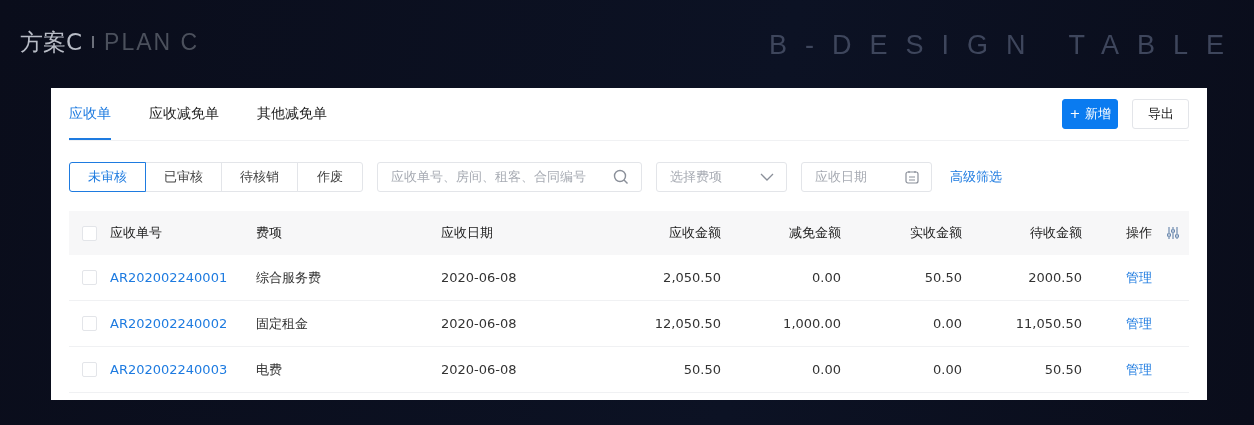 The height and width of the screenshot is (425, 1254). What do you see at coordinates (282, 323) in the screenshot?
I see `table-cell: 固定租金` at bounding box center [282, 323].